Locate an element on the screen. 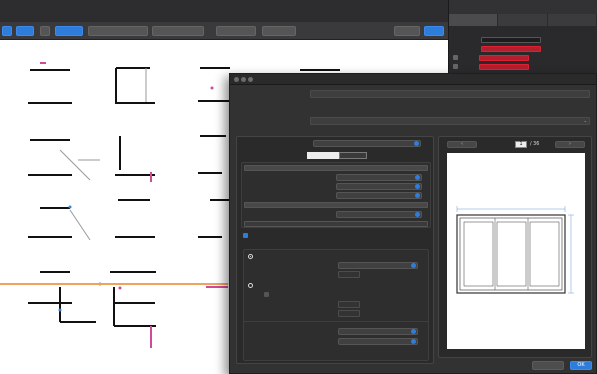 This screenshot has width=597, height=374. chevron-down-icon: ⌄ is located at coordinates (585, 120).